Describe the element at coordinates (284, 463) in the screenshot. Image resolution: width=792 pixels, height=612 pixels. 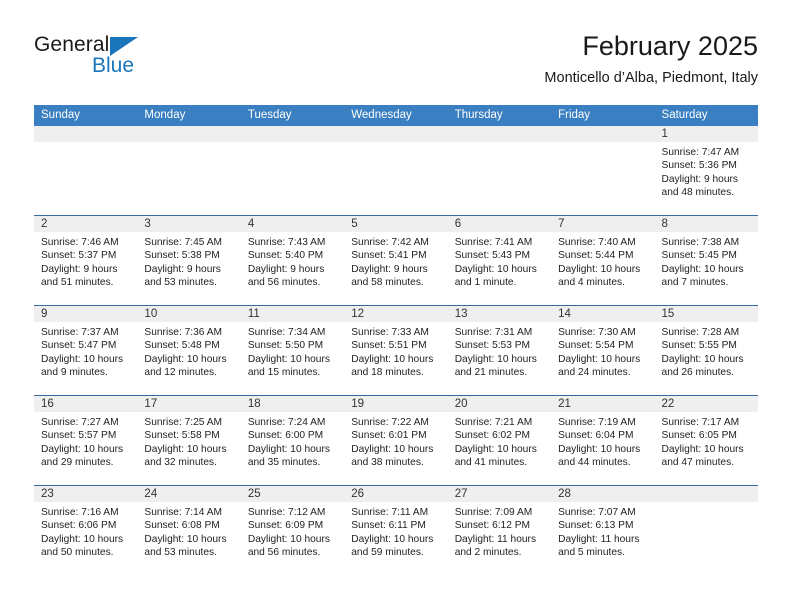
I see `day-detail-line: and 35 minutes.` at that location.